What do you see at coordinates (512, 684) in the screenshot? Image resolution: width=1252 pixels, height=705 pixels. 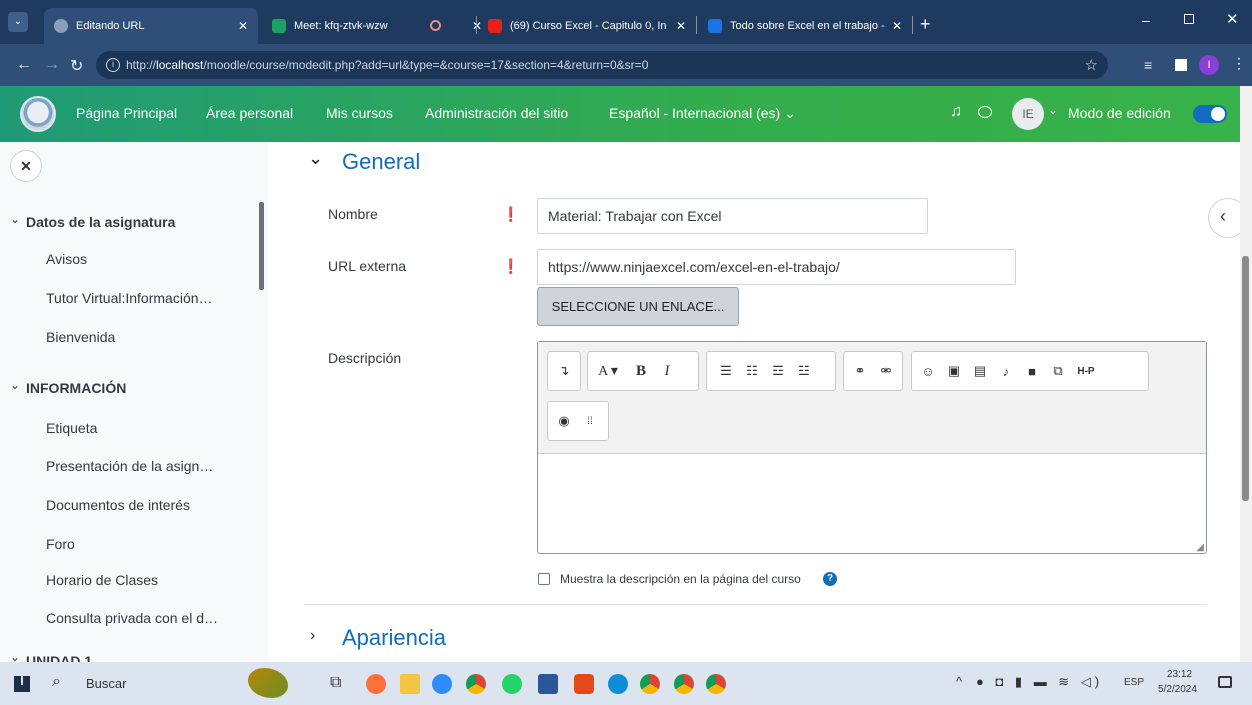 I see `whatsapp-icon` at bounding box center [512, 684].